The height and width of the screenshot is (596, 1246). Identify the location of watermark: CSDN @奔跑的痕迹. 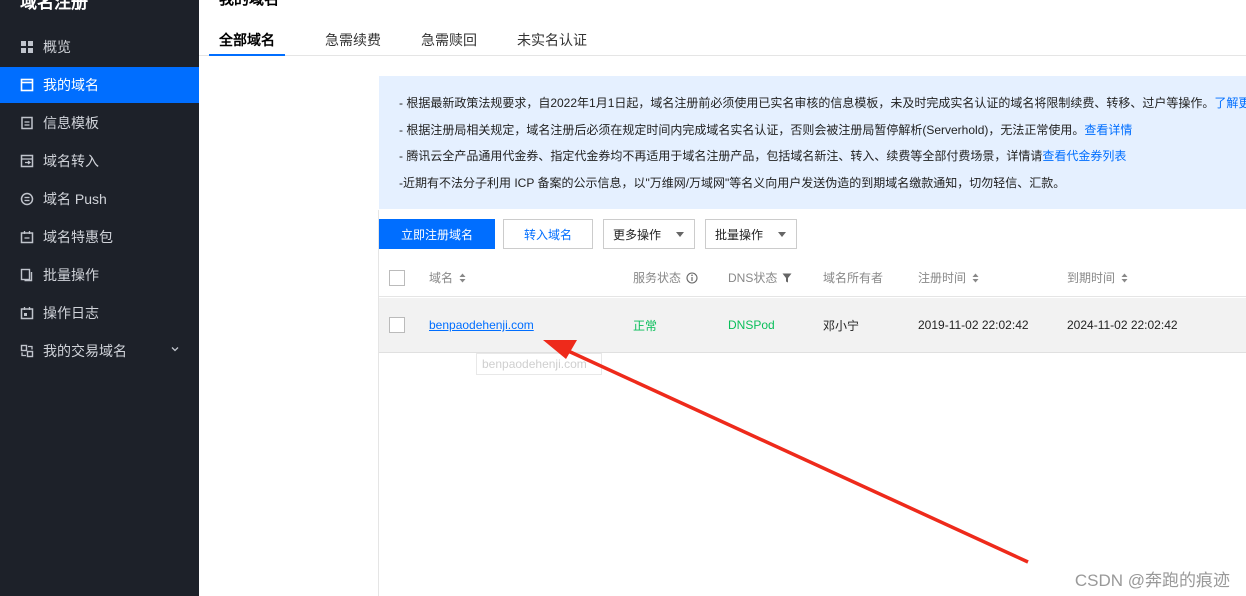
(1152, 580).